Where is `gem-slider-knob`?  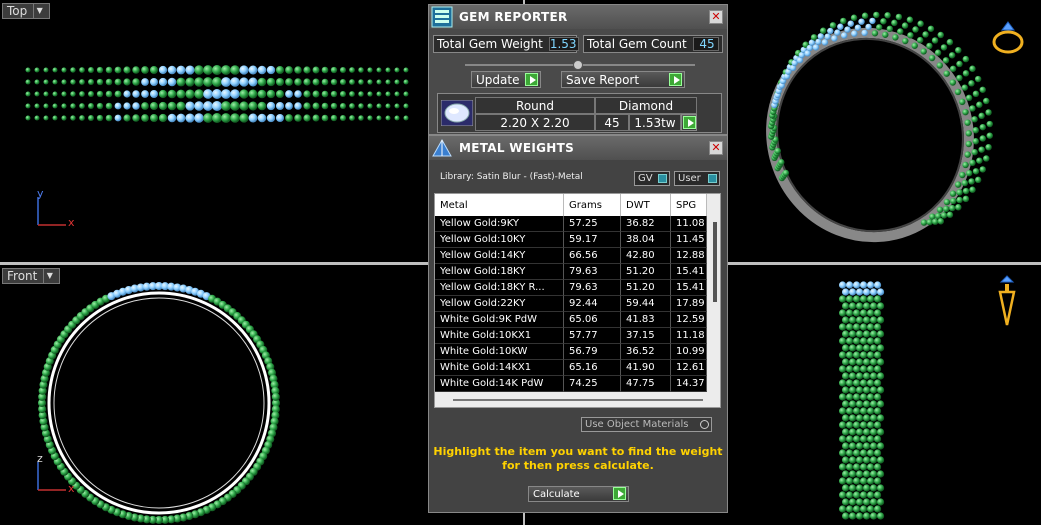
gem-slider-knob is located at coordinates (578, 65).